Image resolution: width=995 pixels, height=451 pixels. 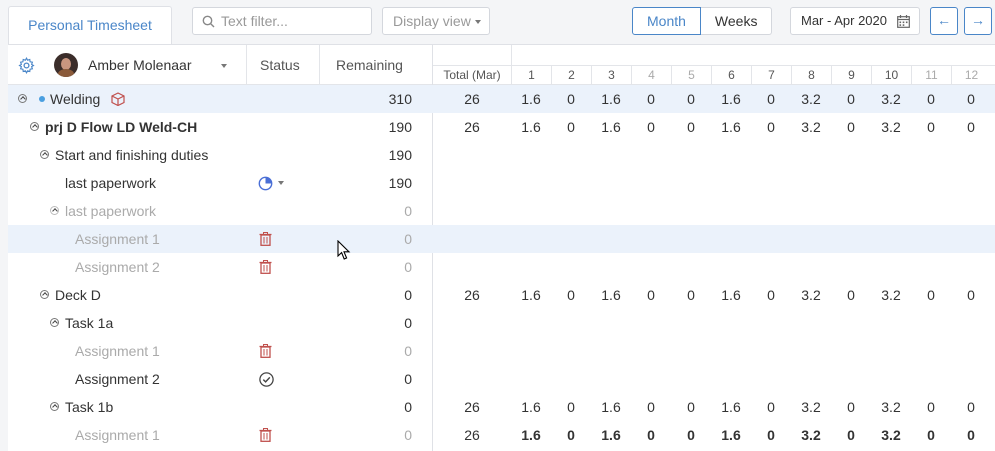 I want to click on weeks-button: Weeks, so click(x=736, y=21).